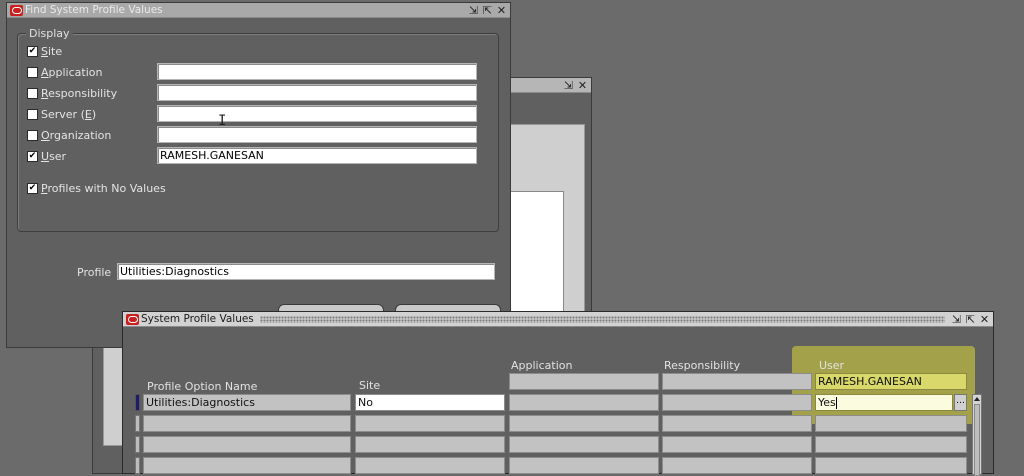  What do you see at coordinates (32, 114) in the screenshot?
I see `server-checkbox` at bounding box center [32, 114].